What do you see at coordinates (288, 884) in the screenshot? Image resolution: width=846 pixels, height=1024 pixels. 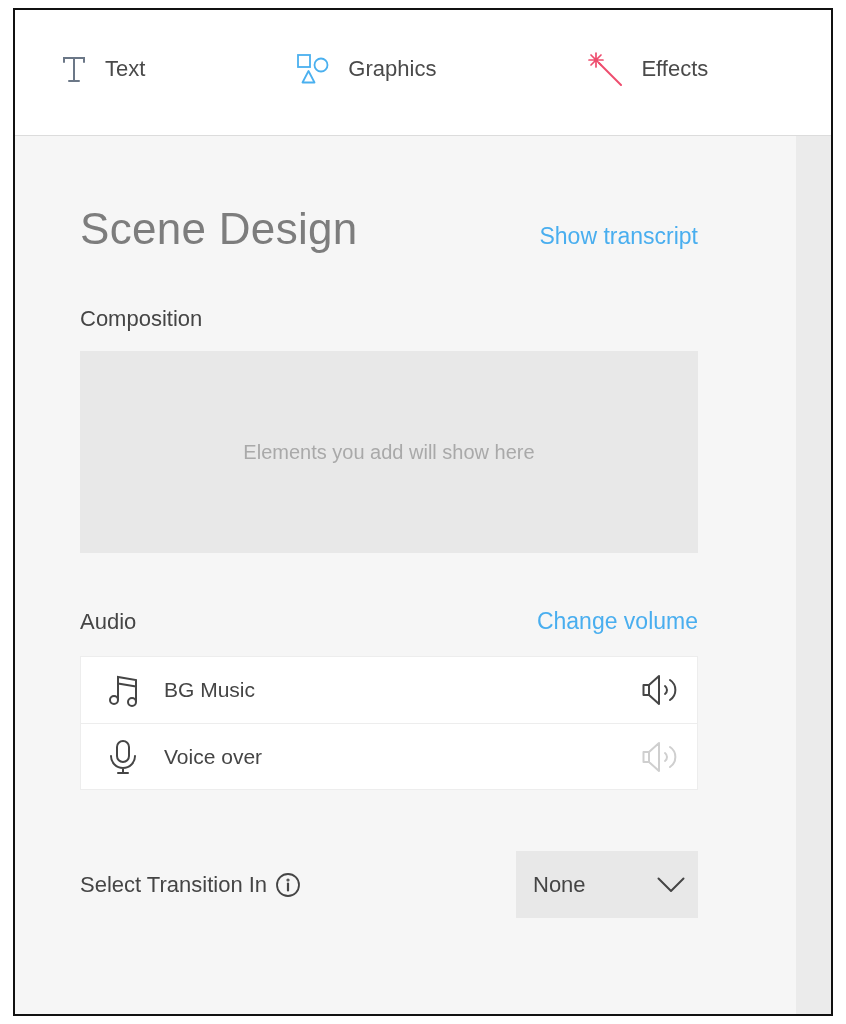 I see `info-icon` at bounding box center [288, 884].